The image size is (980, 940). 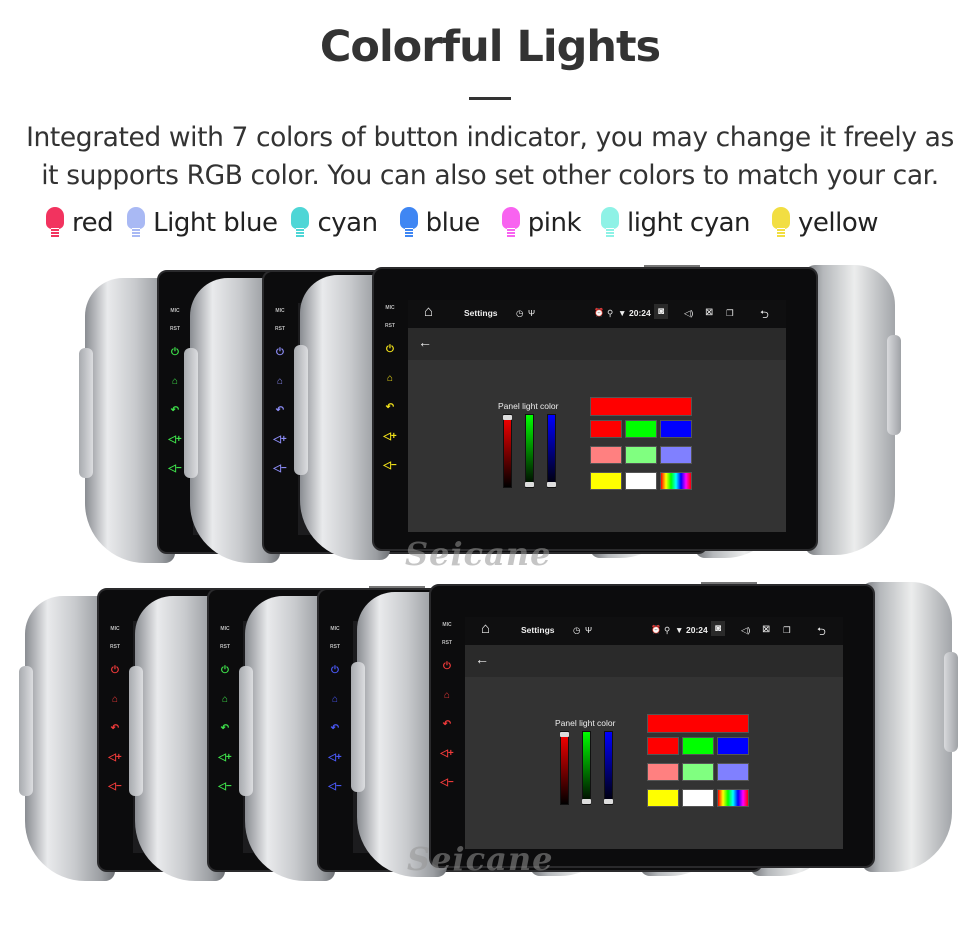 I want to click on bulb-base, so click(x=300, y=232).